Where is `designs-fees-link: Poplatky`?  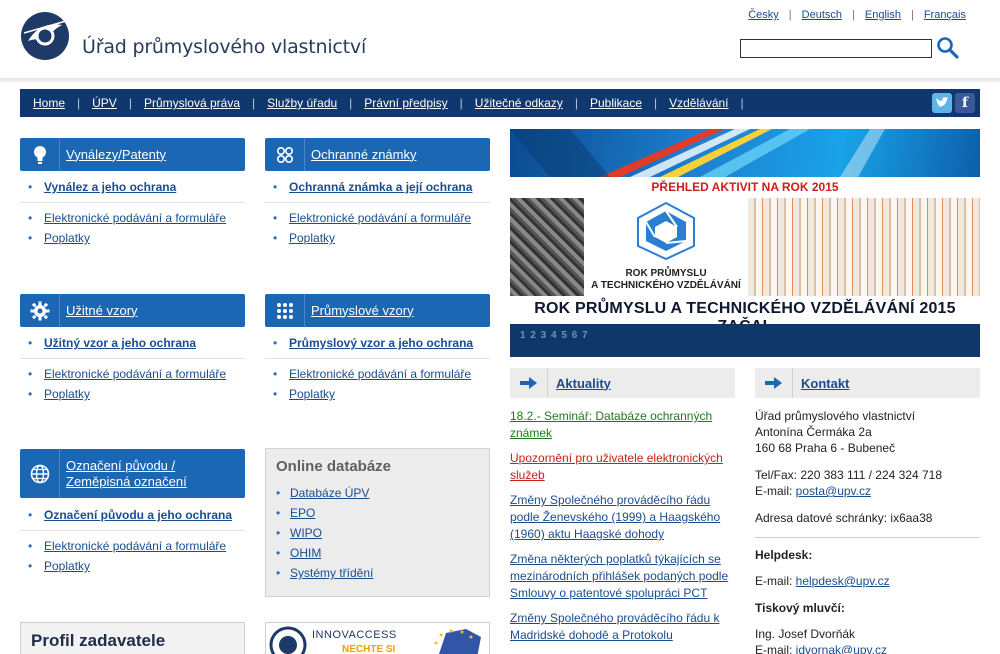
designs-fees-link: Poplatky is located at coordinates (312, 394).